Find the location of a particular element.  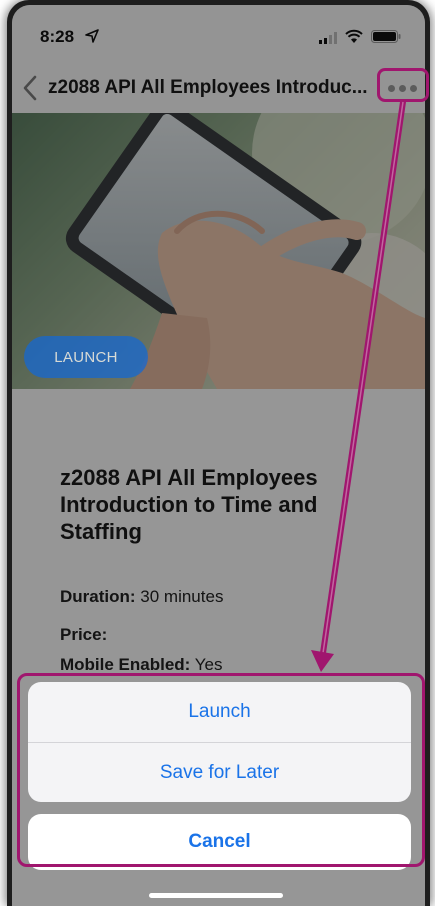

action-sheet: Launch Save for Later is located at coordinates (219, 742).